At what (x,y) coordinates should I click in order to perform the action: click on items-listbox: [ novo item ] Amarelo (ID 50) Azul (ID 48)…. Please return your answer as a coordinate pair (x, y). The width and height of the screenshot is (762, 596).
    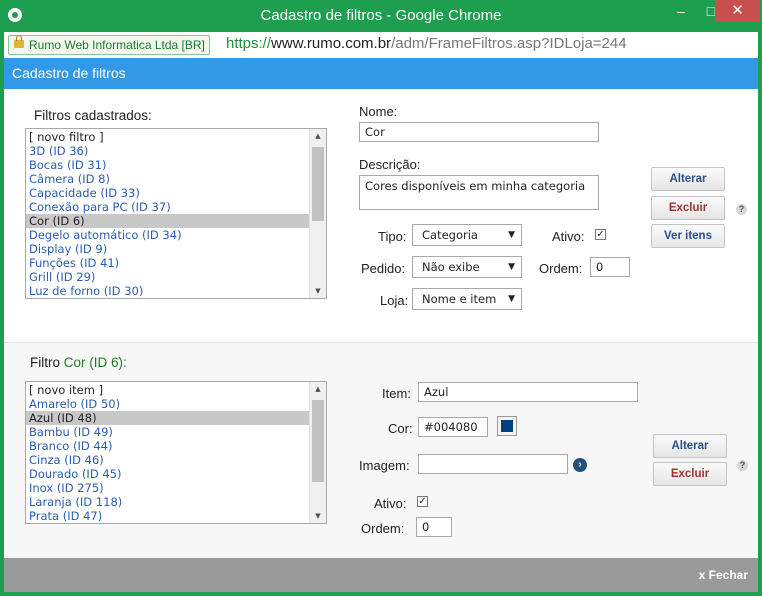
    Looking at the image, I should click on (176, 452).